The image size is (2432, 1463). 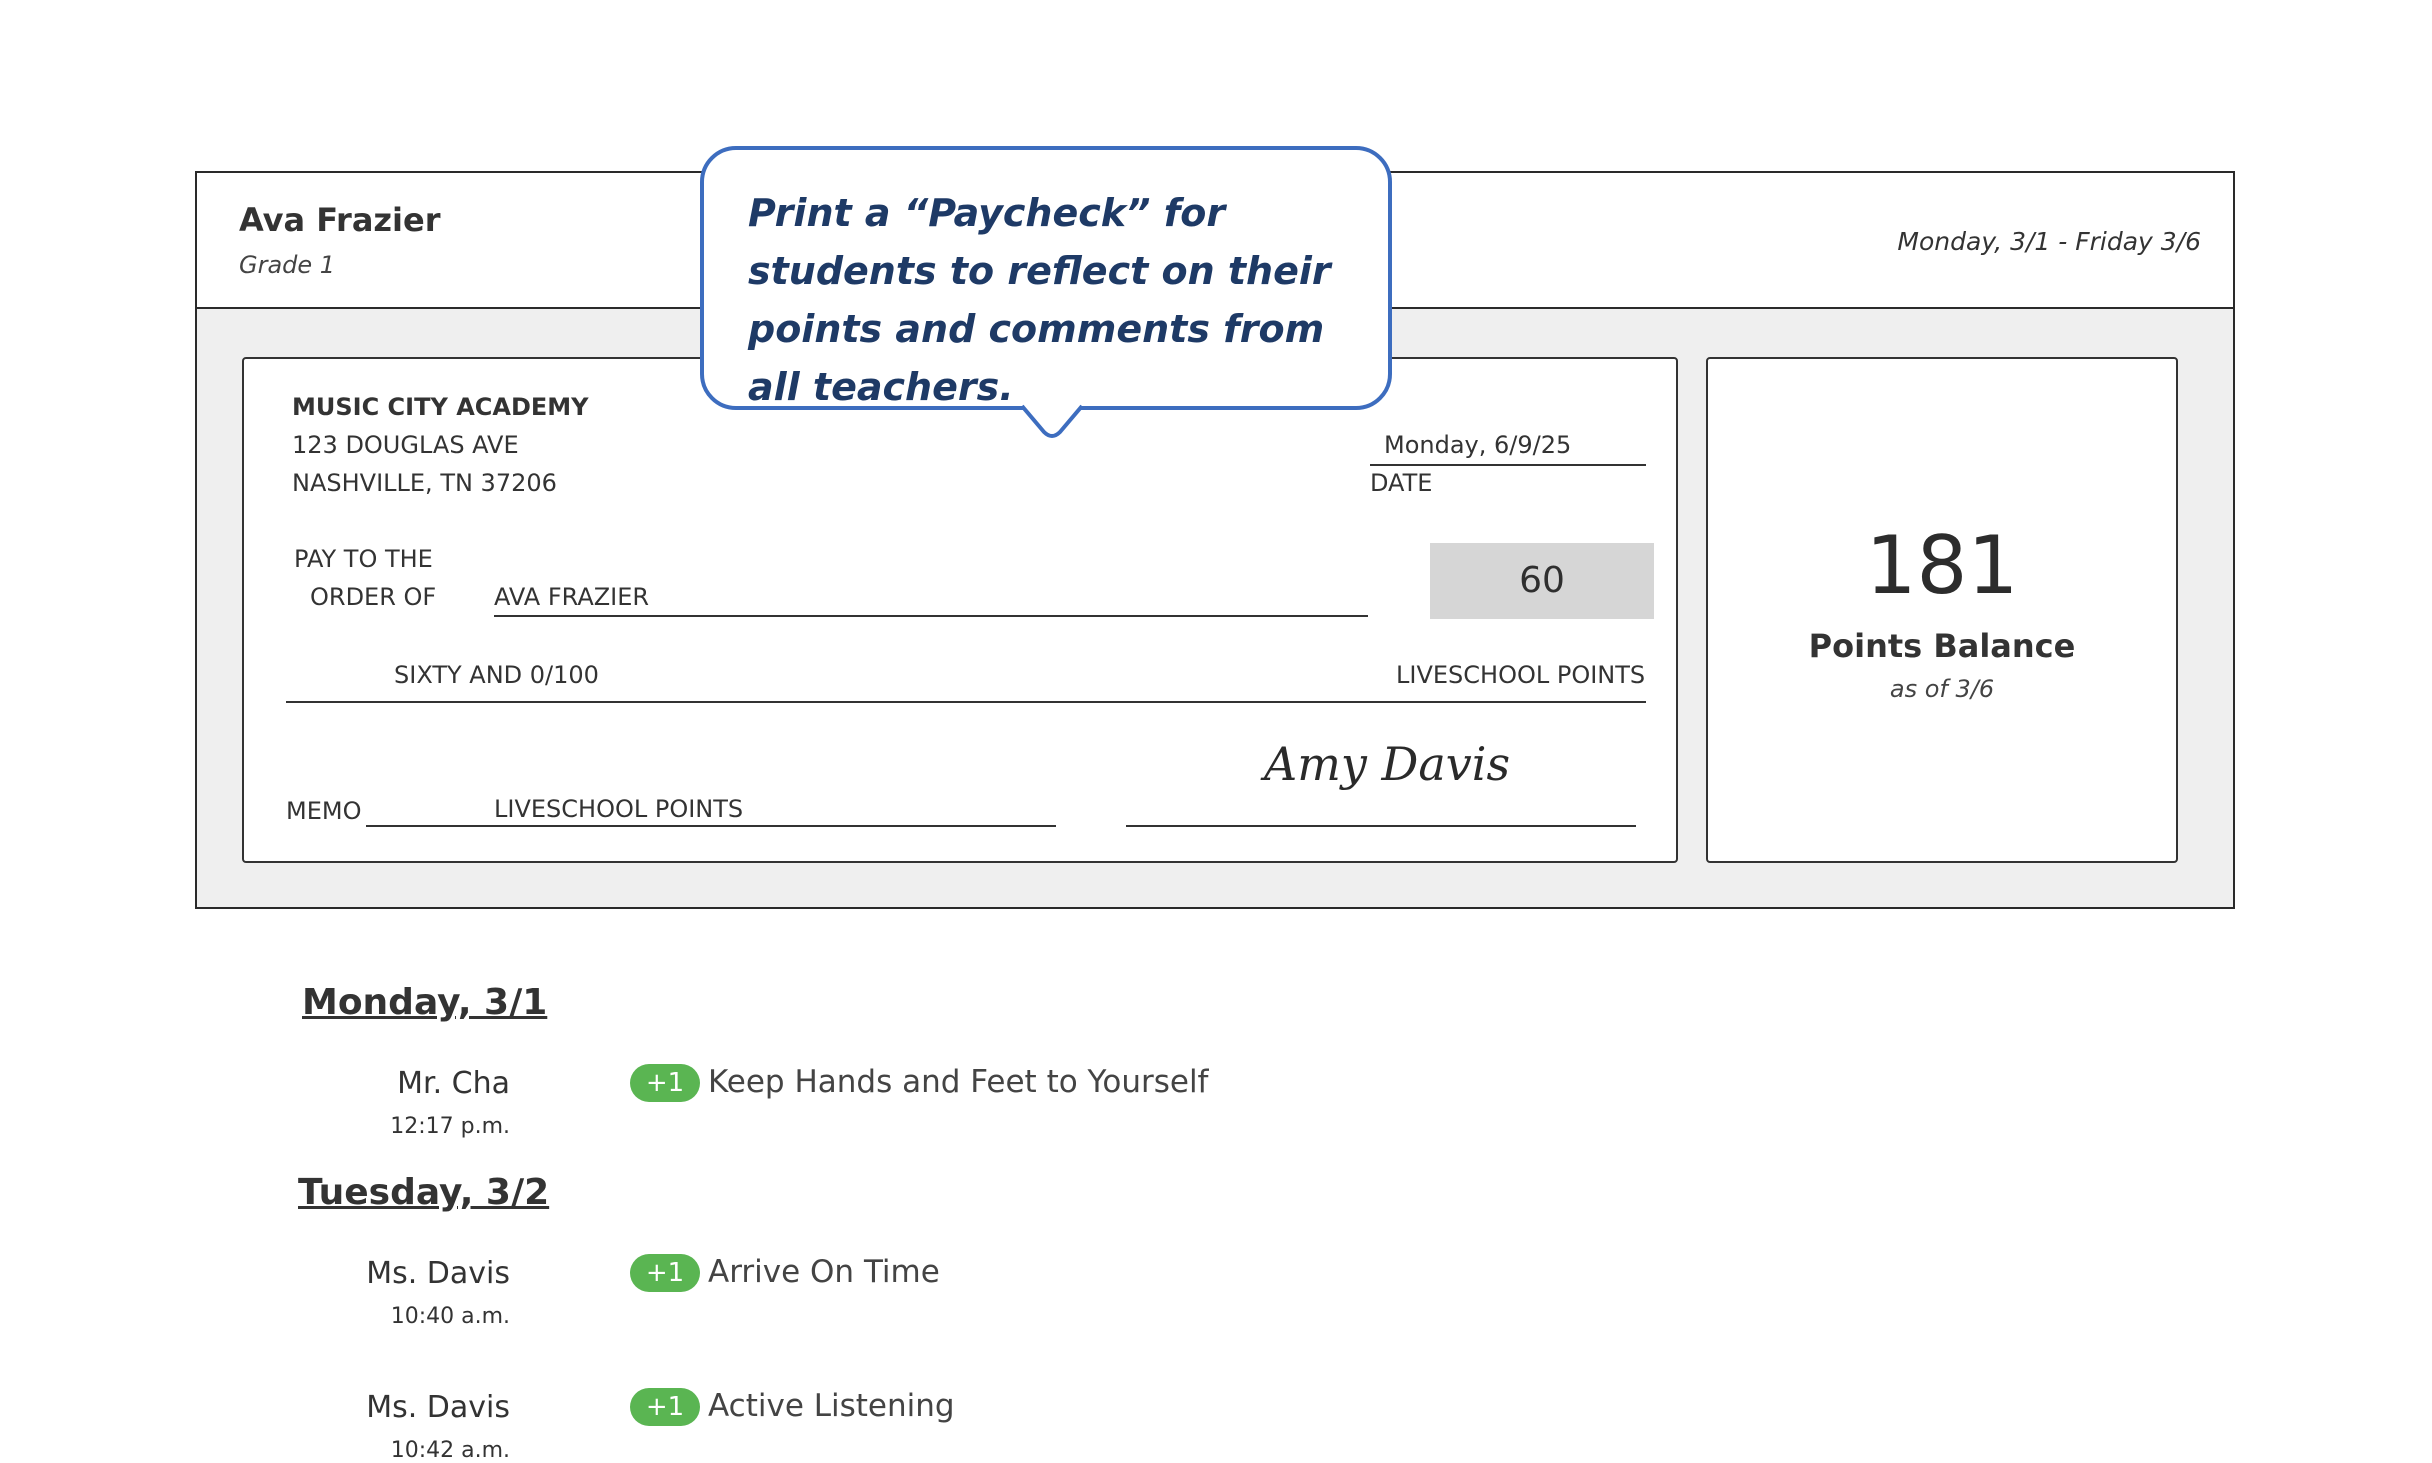 What do you see at coordinates (1508, 465) in the screenshot?
I see `date-underline` at bounding box center [1508, 465].